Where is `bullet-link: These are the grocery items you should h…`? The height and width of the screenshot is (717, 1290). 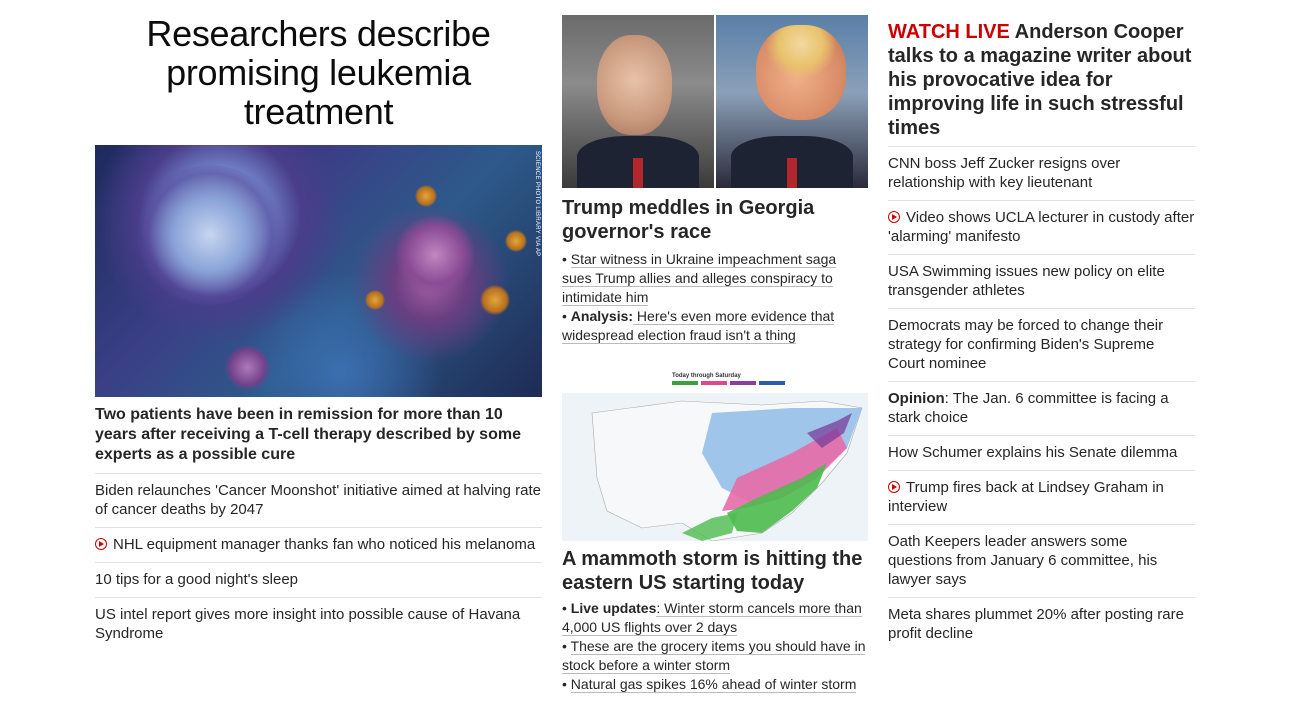 bullet-link: These are the grocery items you should h… is located at coordinates (714, 656).